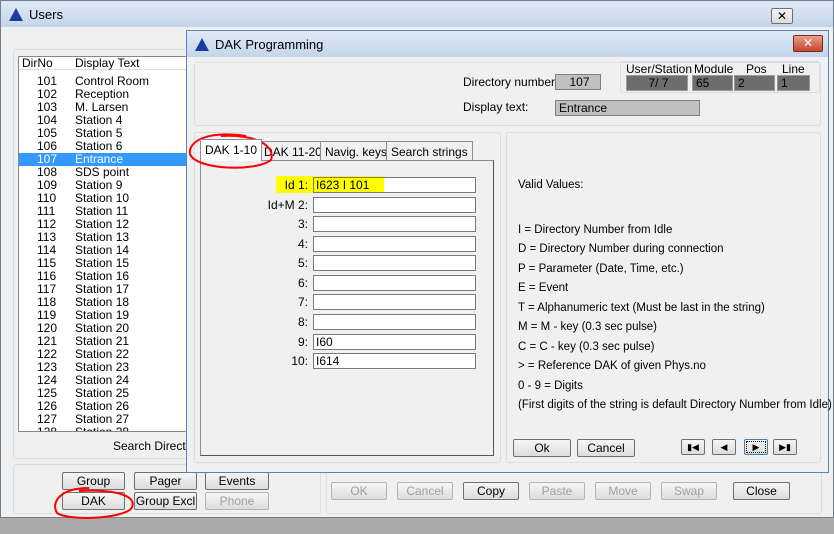 The width and height of the screenshot is (834, 534). Describe the element at coordinates (551, 185) in the screenshot. I see `valid-value-line: Valid Values:` at that location.